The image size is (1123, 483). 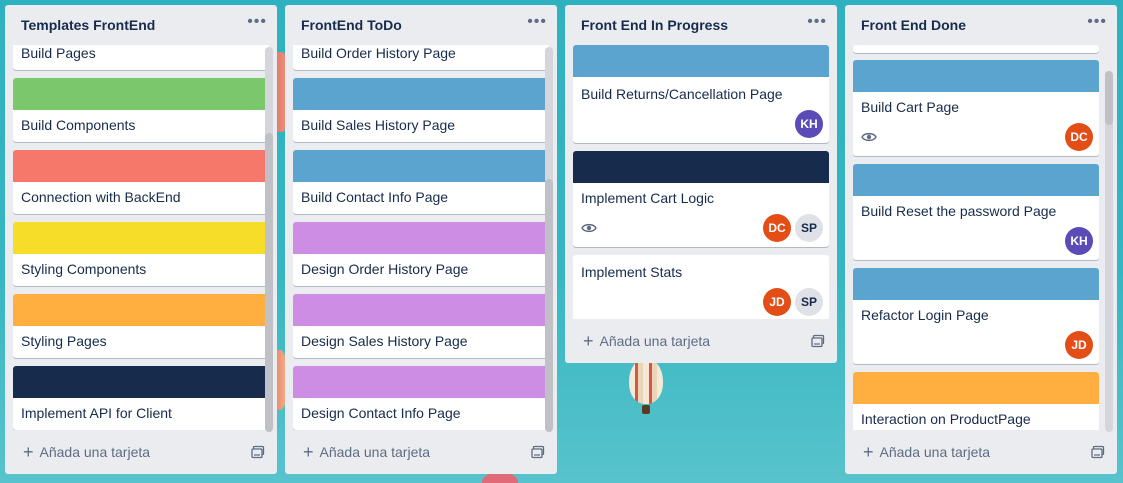 I want to click on card-title: Design Contact Info Page, so click(x=381, y=413).